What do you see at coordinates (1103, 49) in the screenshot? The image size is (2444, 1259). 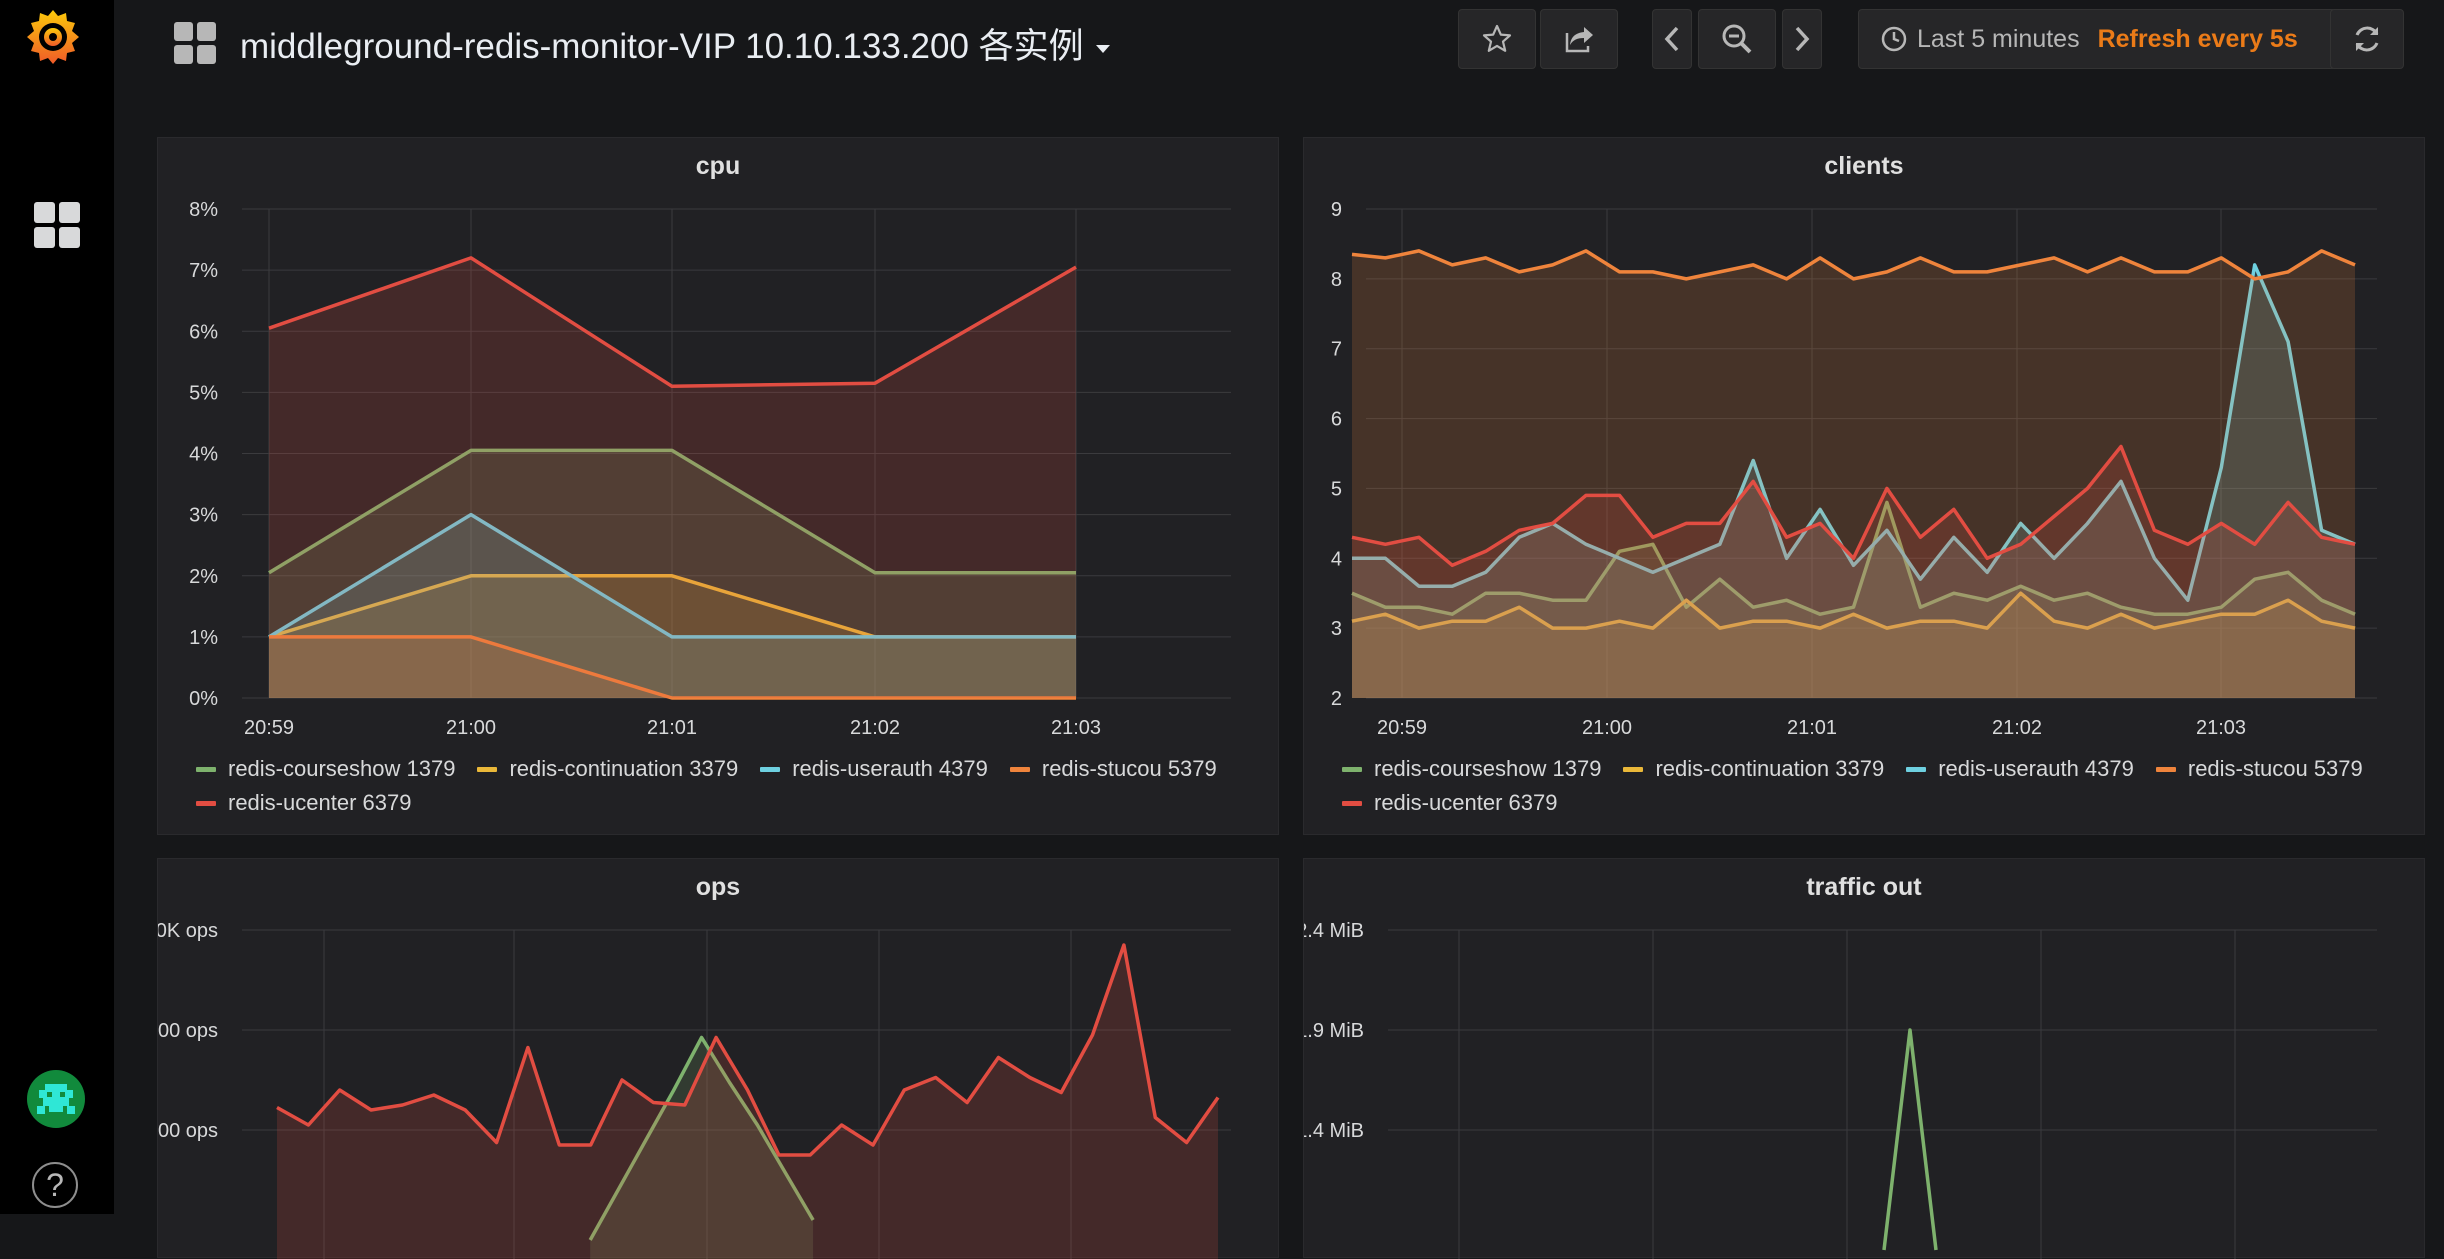 I see `chevron-down-icon` at bounding box center [1103, 49].